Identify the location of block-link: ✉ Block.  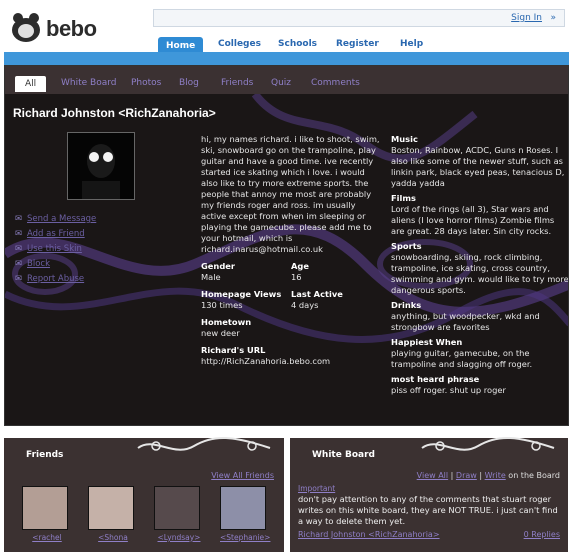
(55, 266).